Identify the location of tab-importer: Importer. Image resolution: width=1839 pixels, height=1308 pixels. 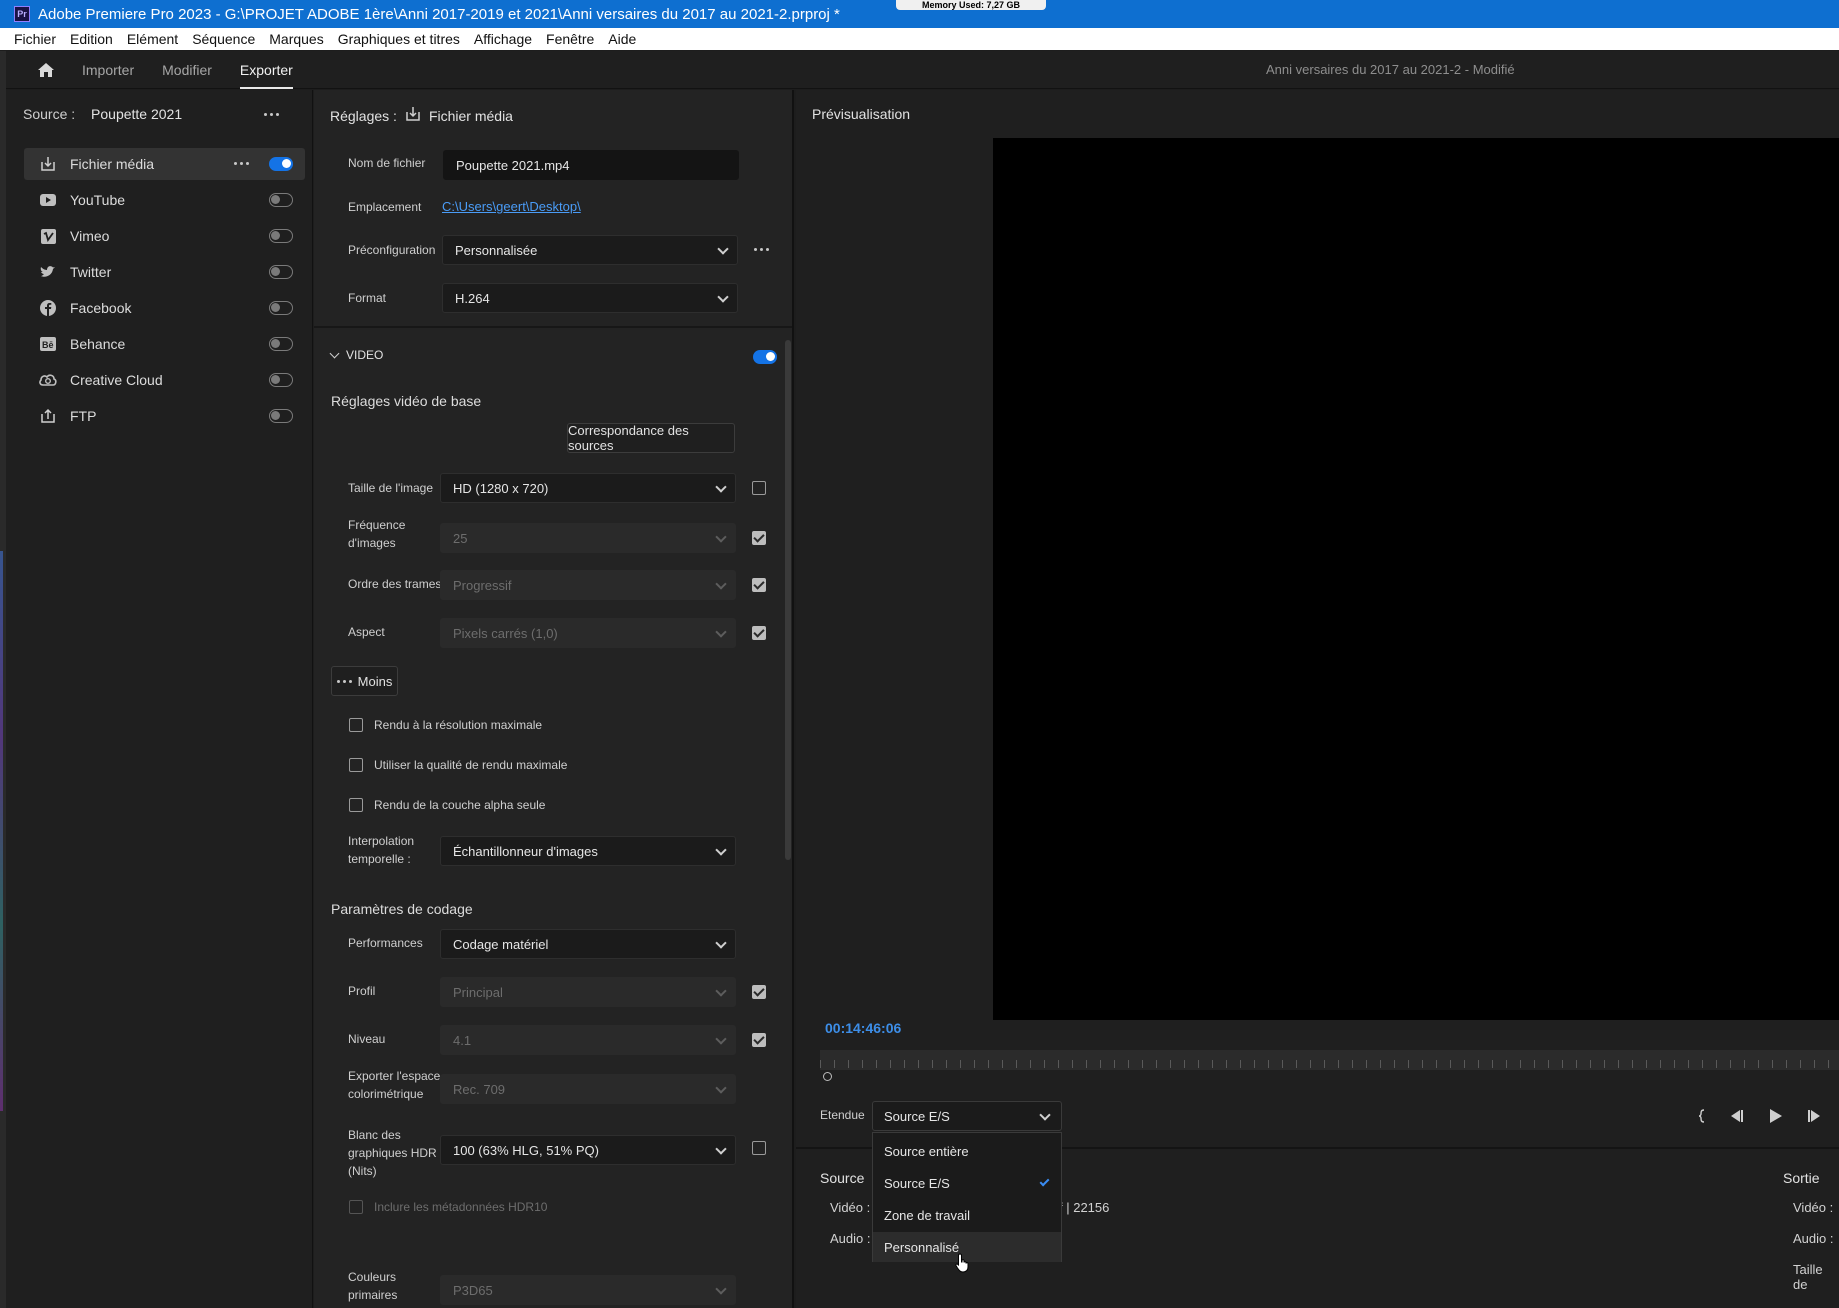
(108, 70).